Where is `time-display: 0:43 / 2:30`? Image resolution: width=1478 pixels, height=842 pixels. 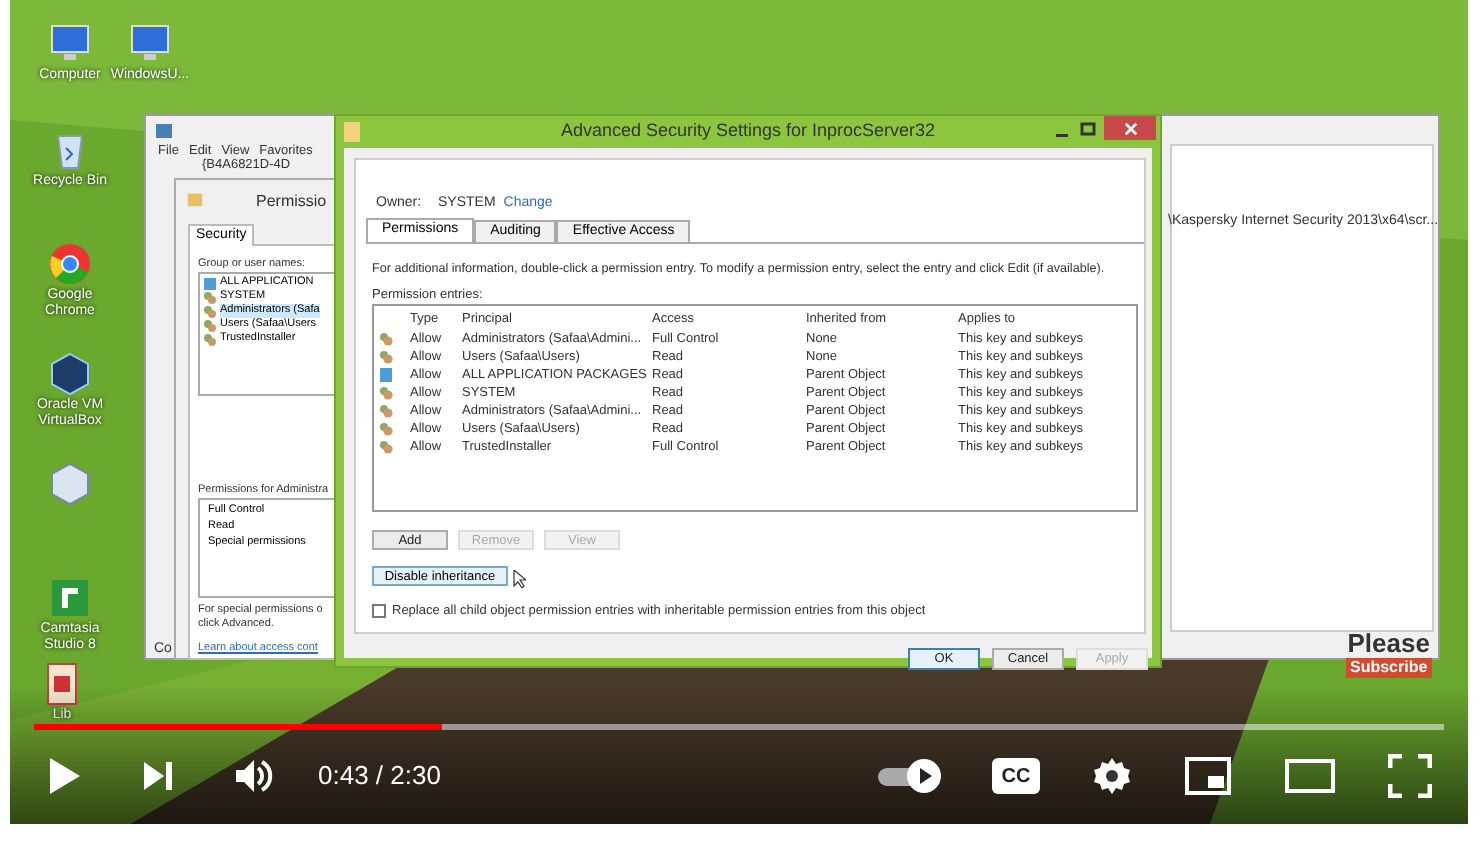
time-display: 0:43 / 2:30 is located at coordinates (379, 776).